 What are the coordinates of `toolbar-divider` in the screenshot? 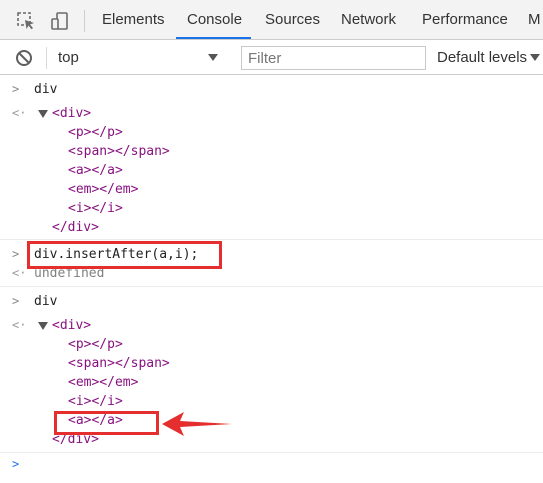 It's located at (46, 58).